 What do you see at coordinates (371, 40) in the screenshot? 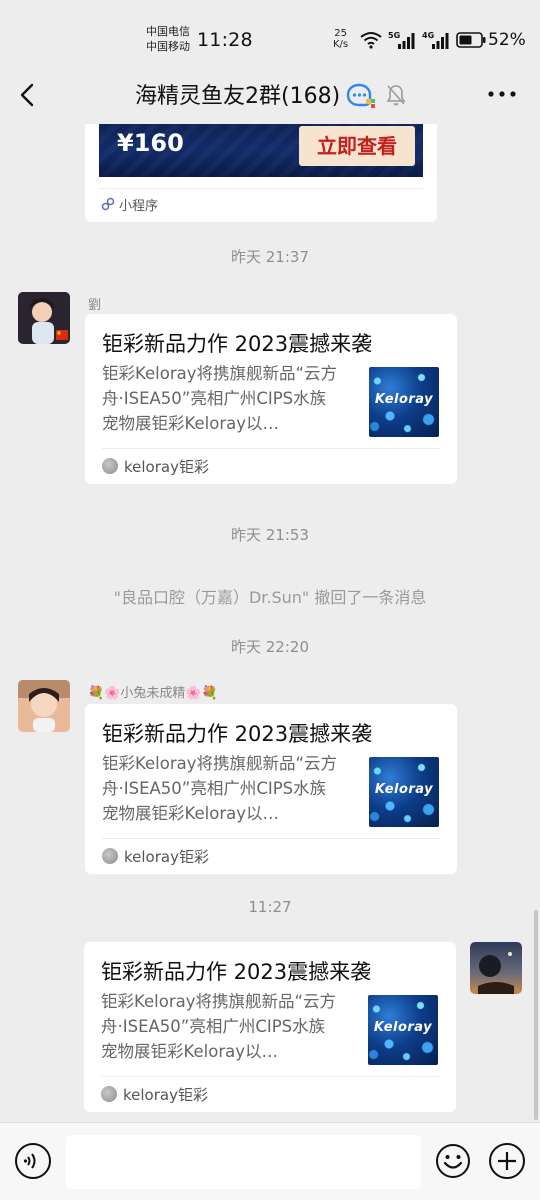
I see `wifi-icon` at bounding box center [371, 40].